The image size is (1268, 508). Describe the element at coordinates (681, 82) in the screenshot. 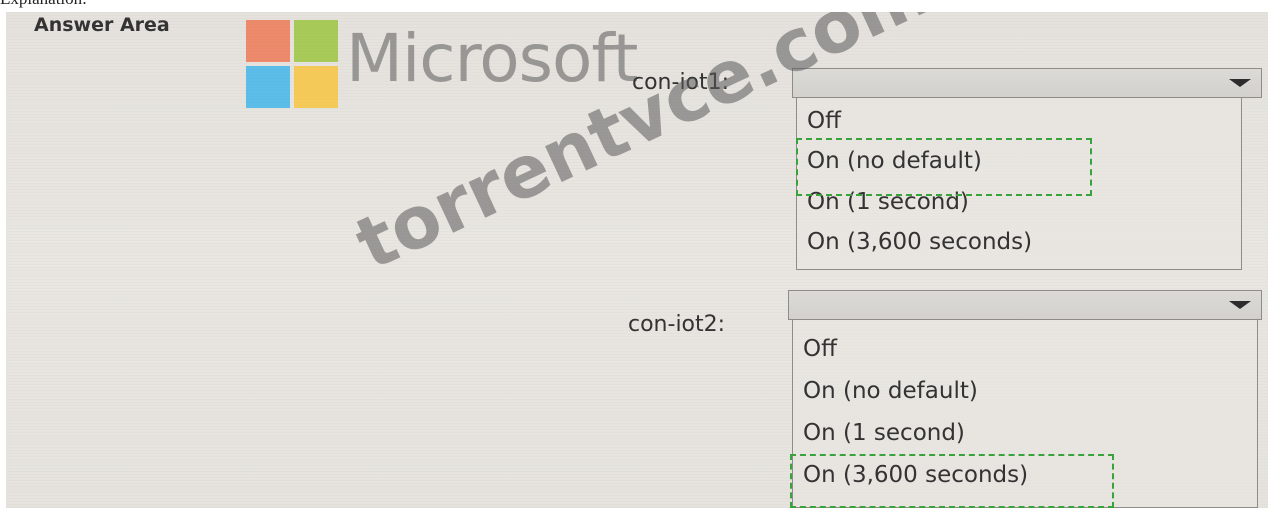

I see `con-iot1-label: con-iot1:` at that location.